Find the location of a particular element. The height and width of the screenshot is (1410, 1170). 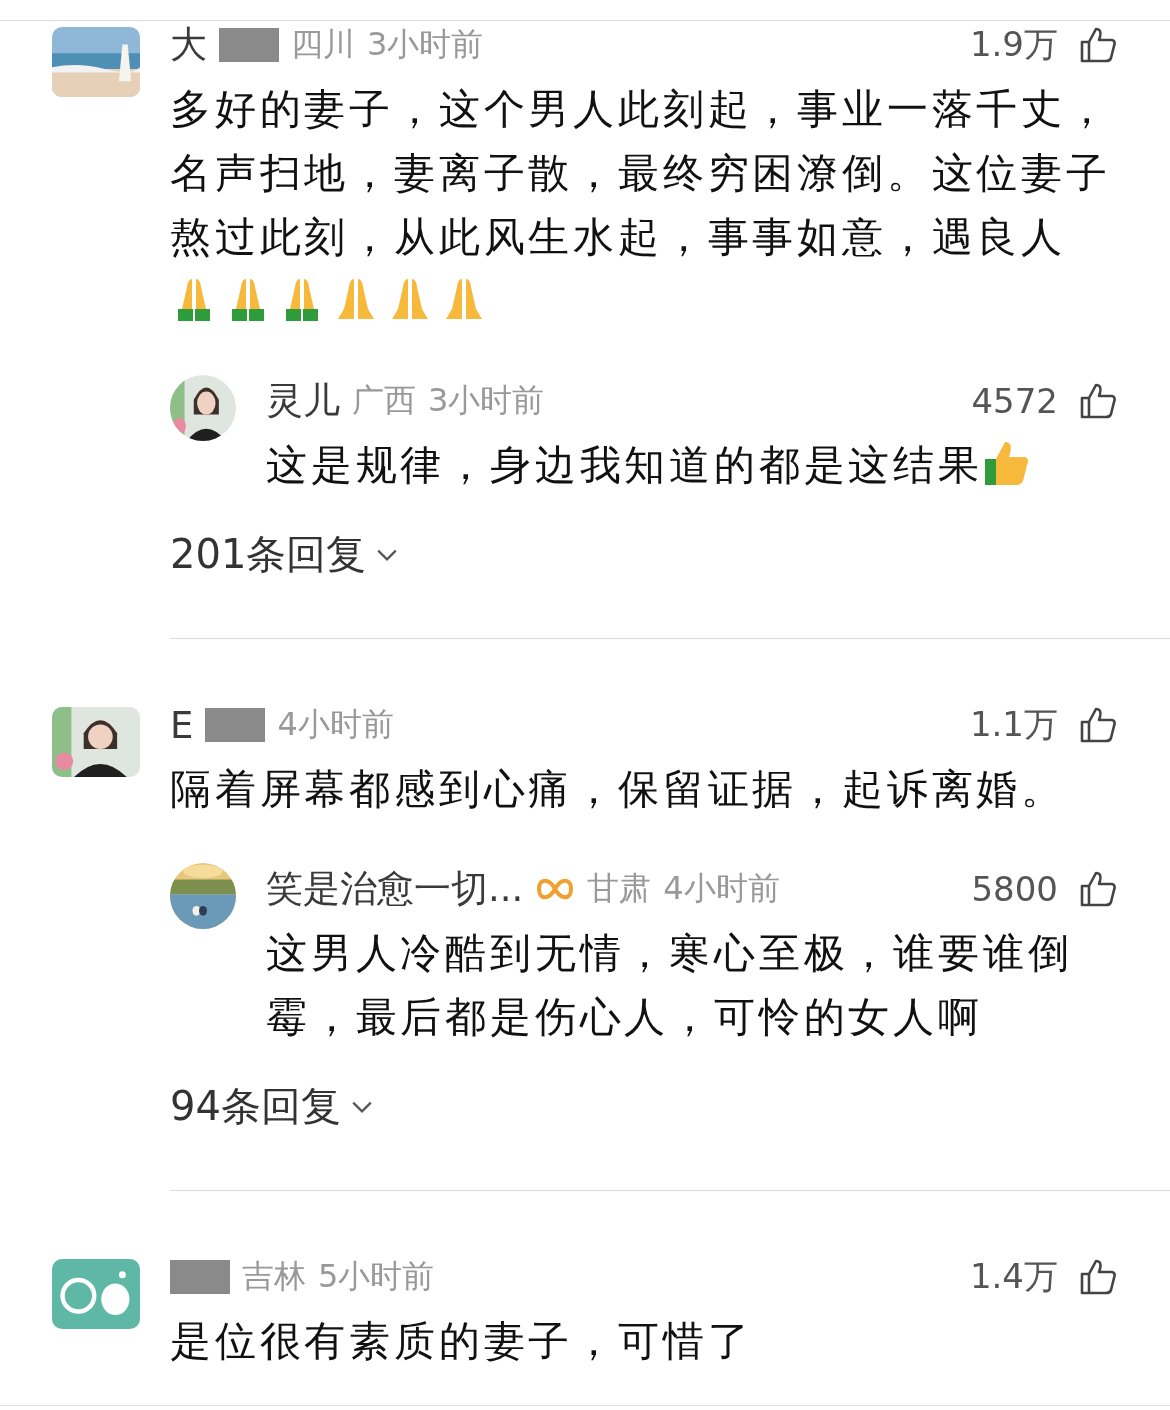

like-count: 5800 is located at coordinates (1014, 889).